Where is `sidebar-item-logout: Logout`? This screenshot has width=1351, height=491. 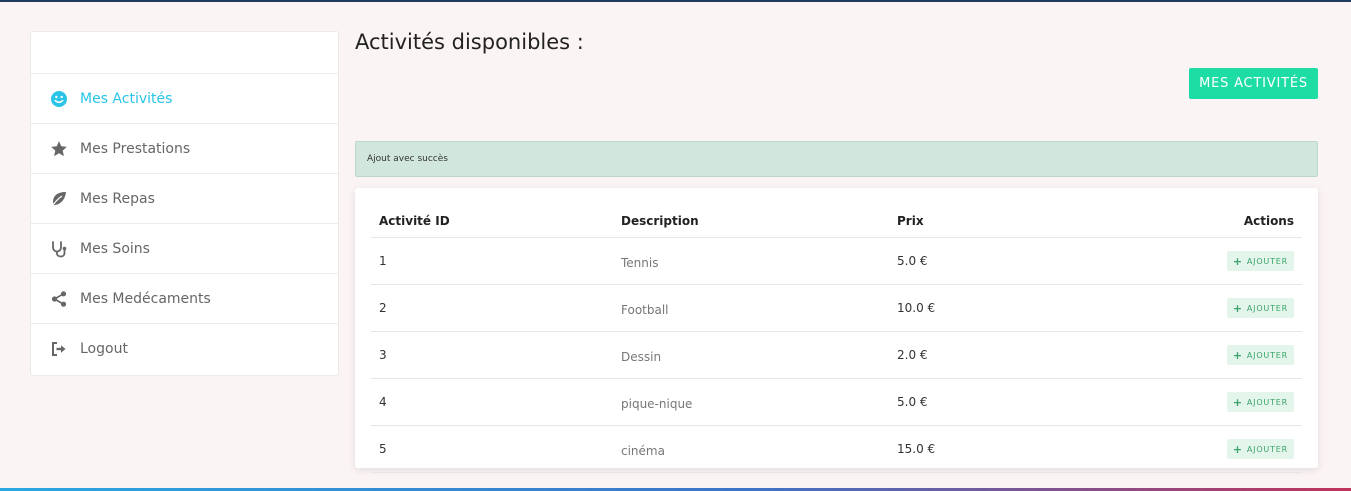
sidebar-item-logout: Logout is located at coordinates (184, 349).